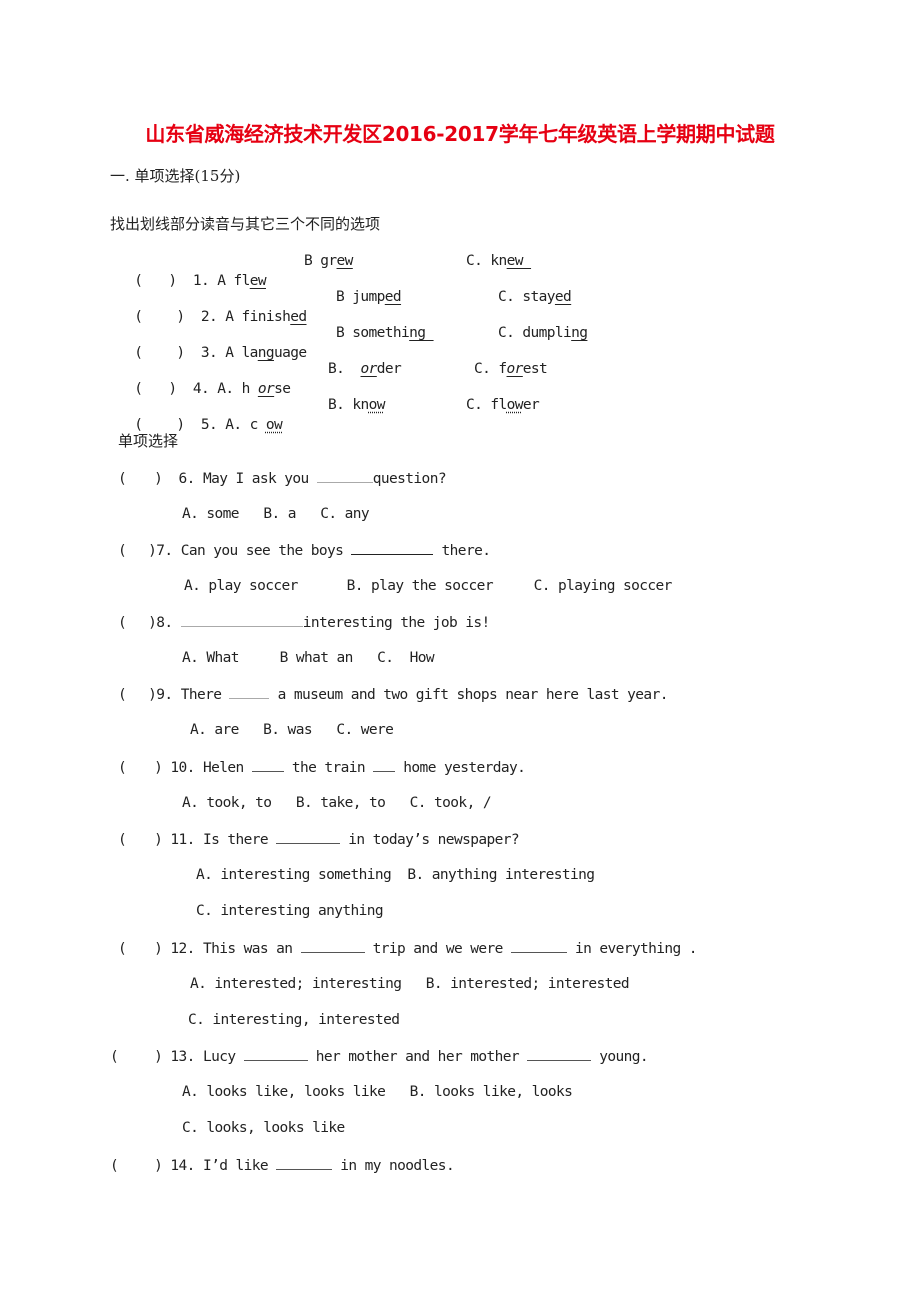  What do you see at coordinates (148, 441) in the screenshot?
I see `mc-heading: 单项选择` at bounding box center [148, 441].